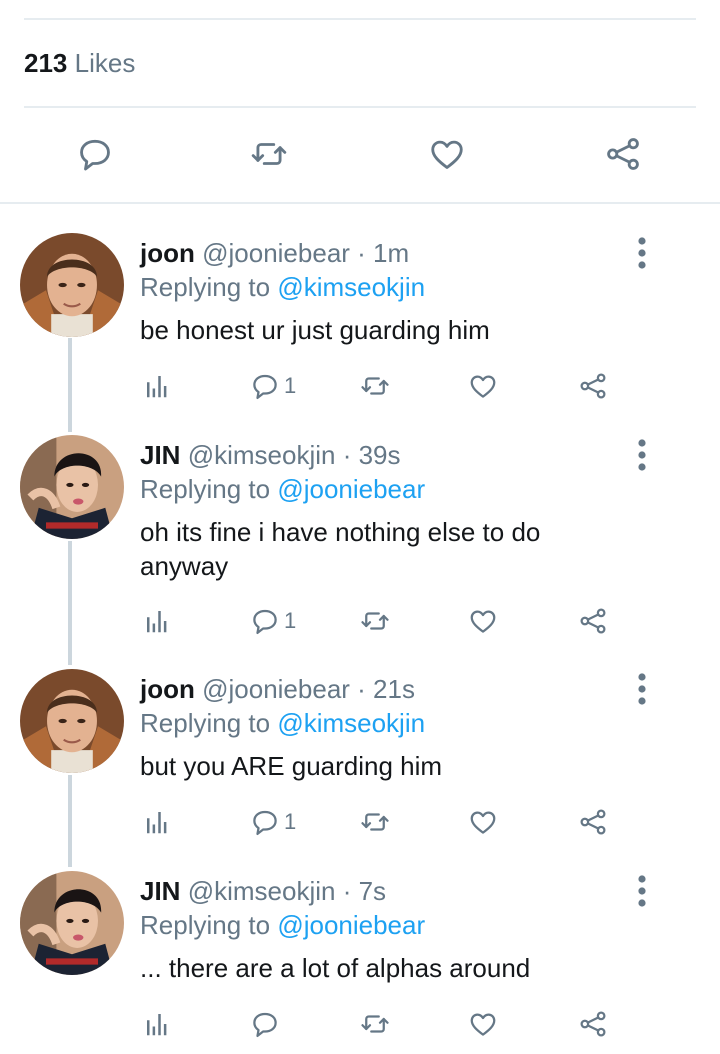  I want to click on likes-summary: 213 Likes, so click(79, 63).